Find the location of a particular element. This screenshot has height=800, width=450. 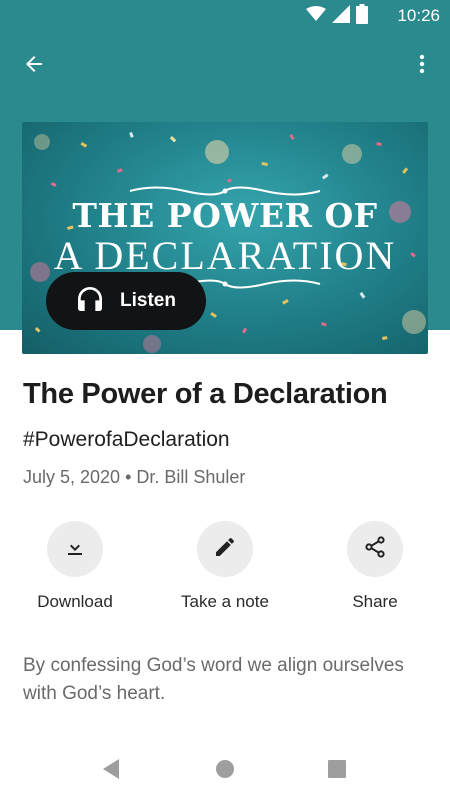

back-triangle-icon is located at coordinates (111, 771).